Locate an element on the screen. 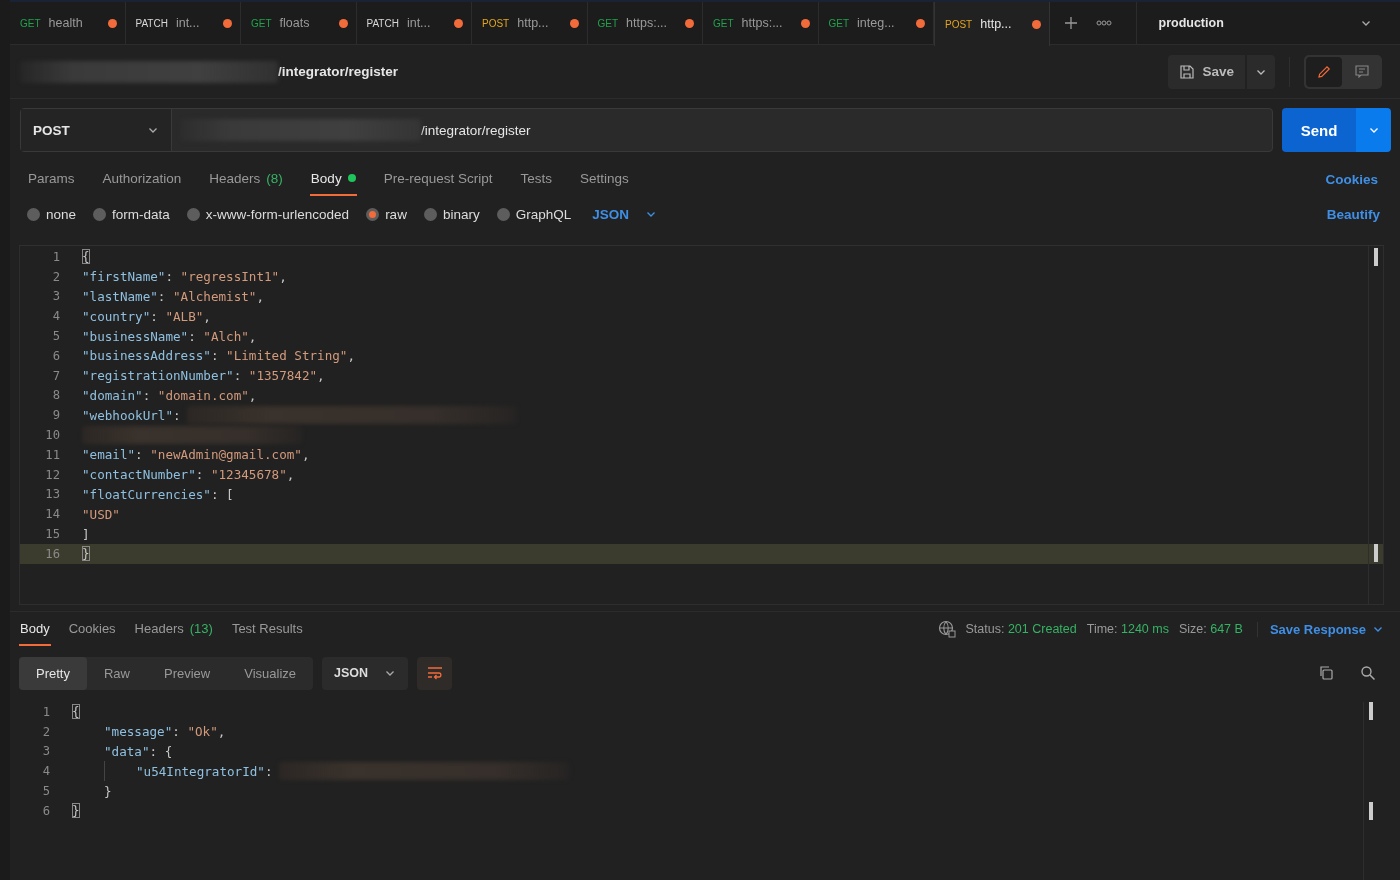  code-line: "registrationNumber": "1357842", is located at coordinates (203, 375).